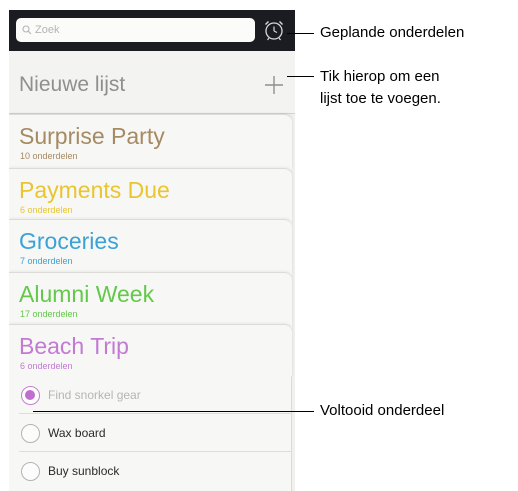 This screenshot has height=491, width=518. I want to click on list-title: Groceries, so click(69, 241).